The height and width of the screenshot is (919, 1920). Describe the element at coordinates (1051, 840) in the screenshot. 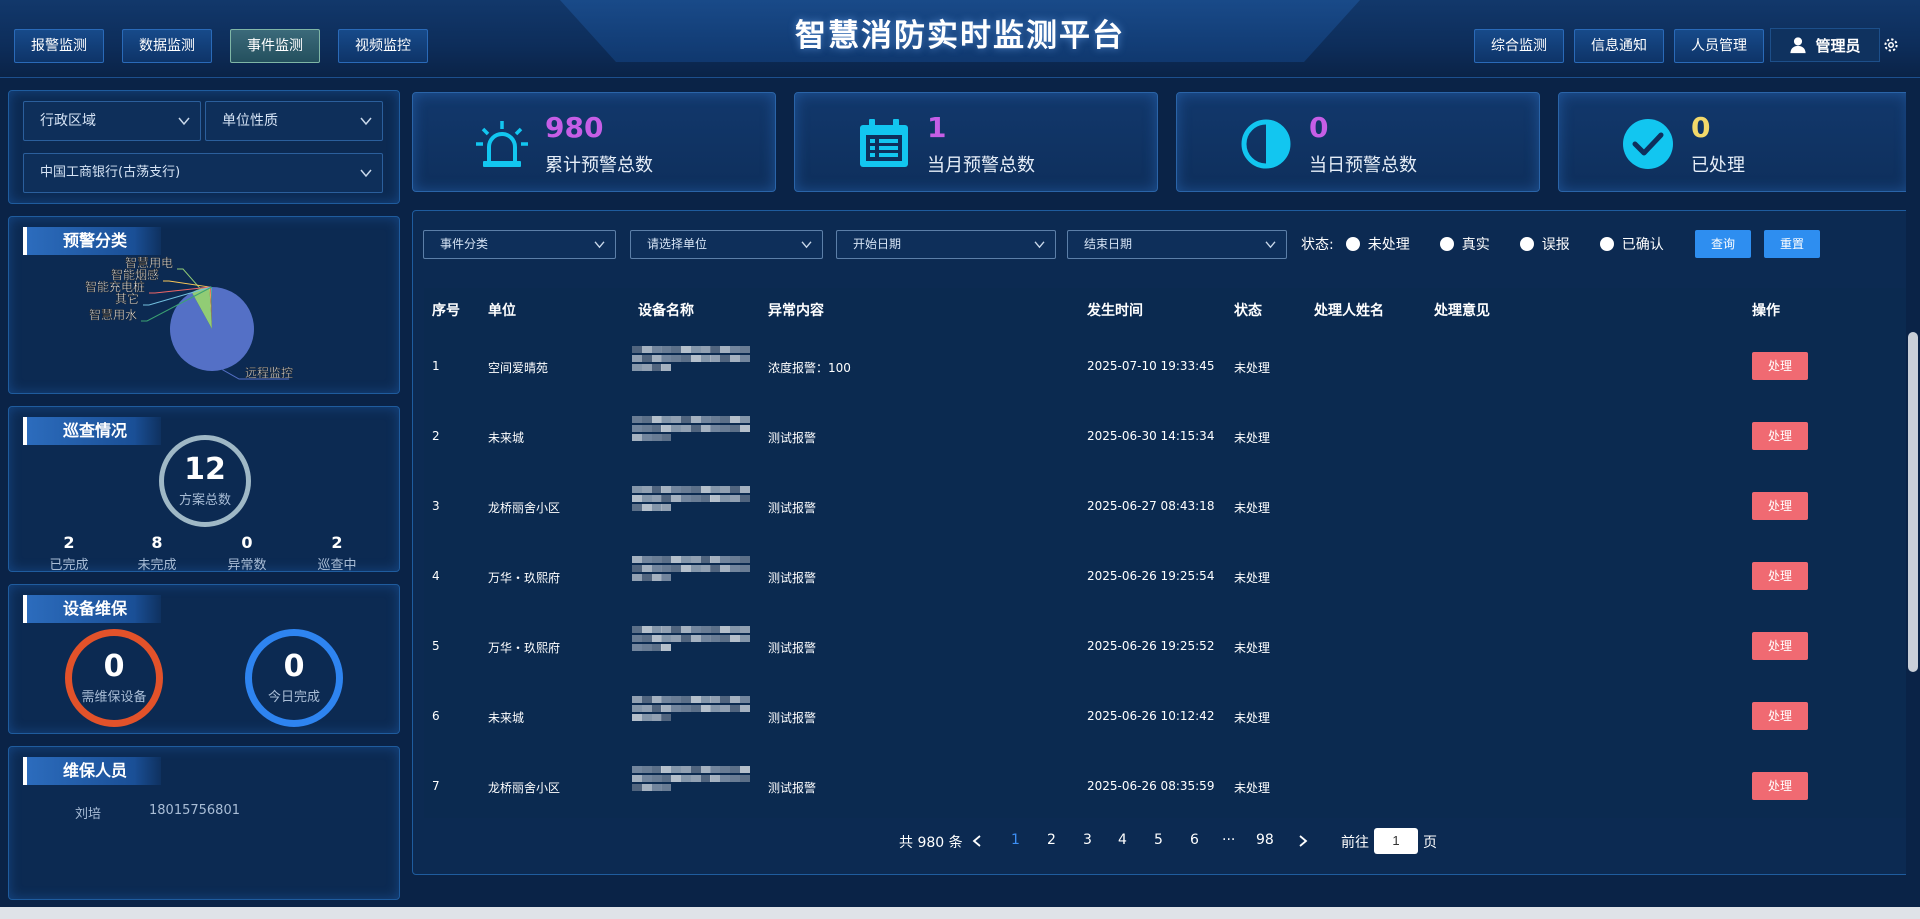

I see `page-2: 2` at that location.